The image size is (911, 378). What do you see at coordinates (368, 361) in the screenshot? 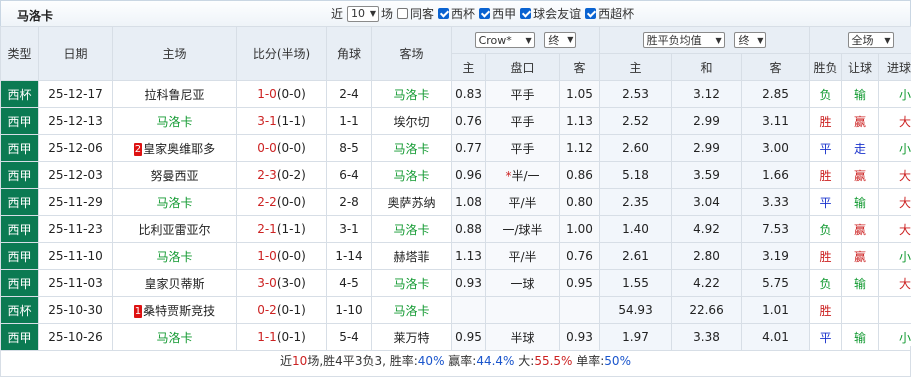
I see `summary-loss-label: 负` at bounding box center [368, 361].